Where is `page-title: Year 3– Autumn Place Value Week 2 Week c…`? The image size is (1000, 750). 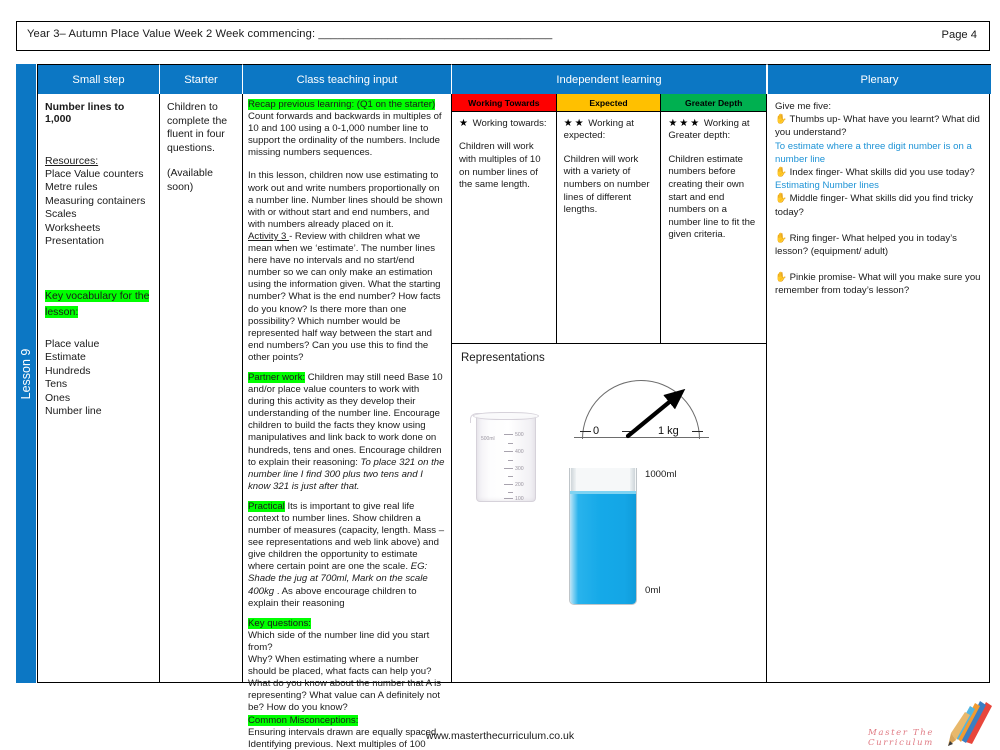 page-title: Year 3– Autumn Place Value Week 2 Week c… is located at coordinates (290, 34).